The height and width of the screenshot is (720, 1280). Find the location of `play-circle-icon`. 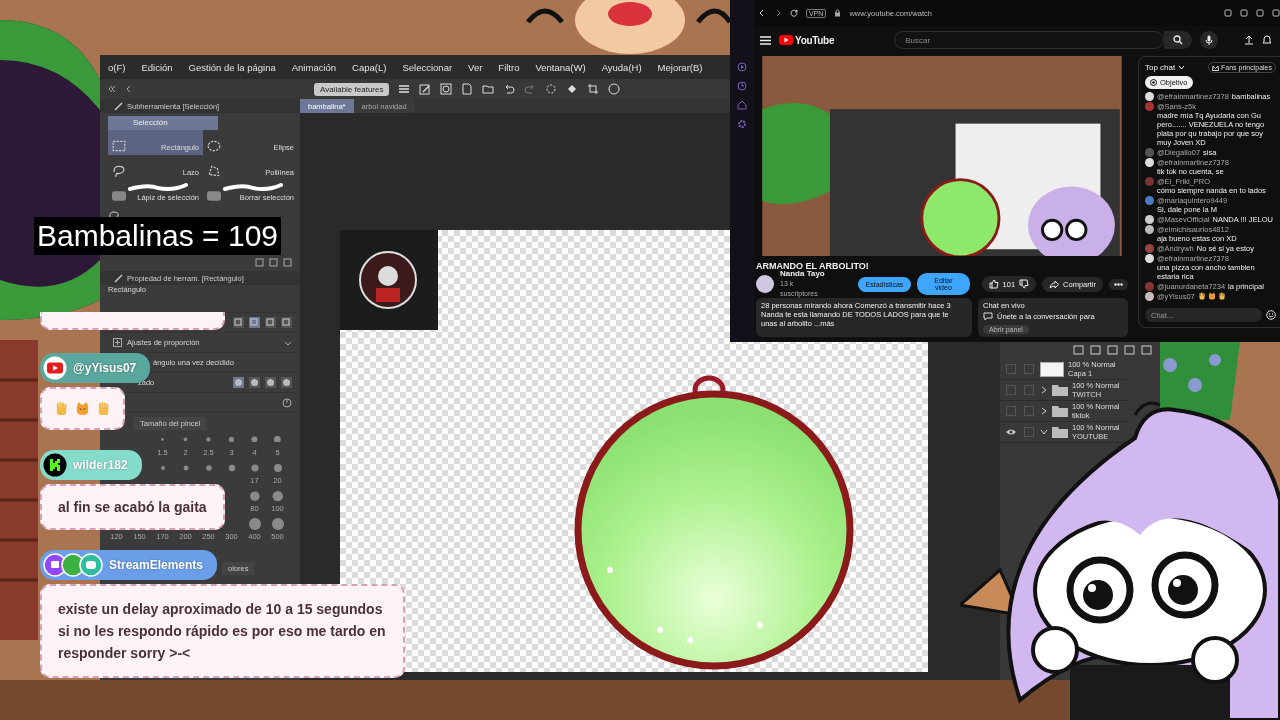

play-circle-icon is located at coordinates (742, 67).